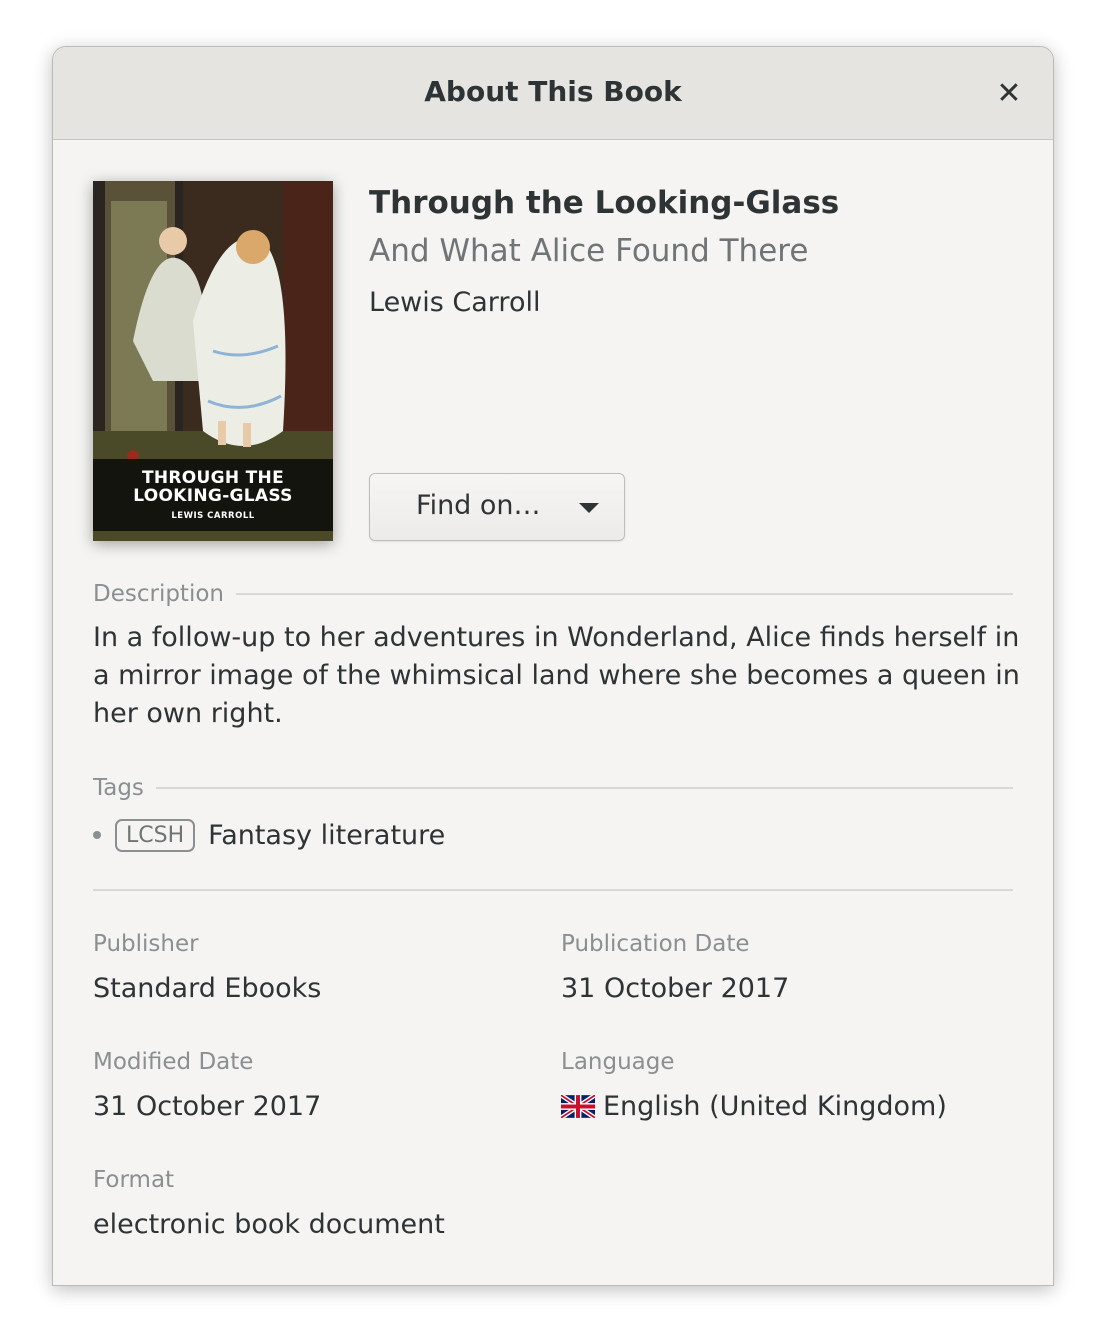 The height and width of the screenshot is (1342, 1104). What do you see at coordinates (173, 1062) in the screenshot?
I see `modified-date-label: Modified Date` at bounding box center [173, 1062].